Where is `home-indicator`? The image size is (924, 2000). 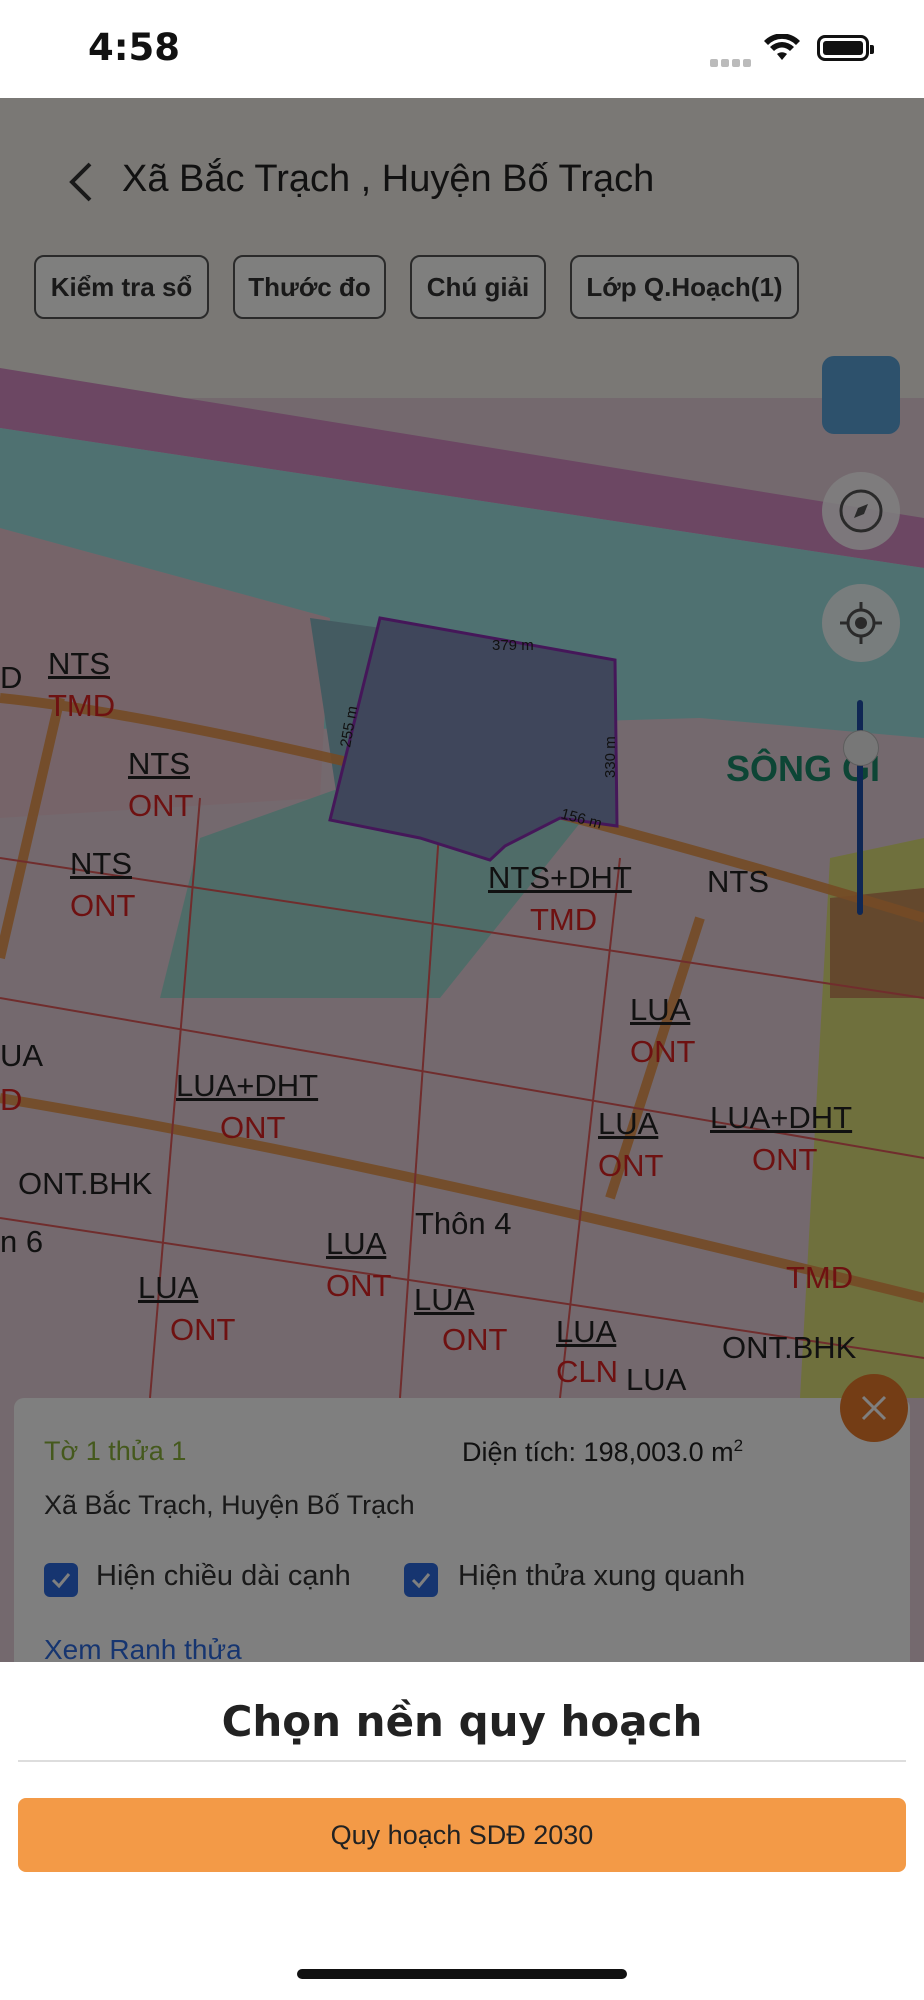
home-indicator is located at coordinates (462, 1974).